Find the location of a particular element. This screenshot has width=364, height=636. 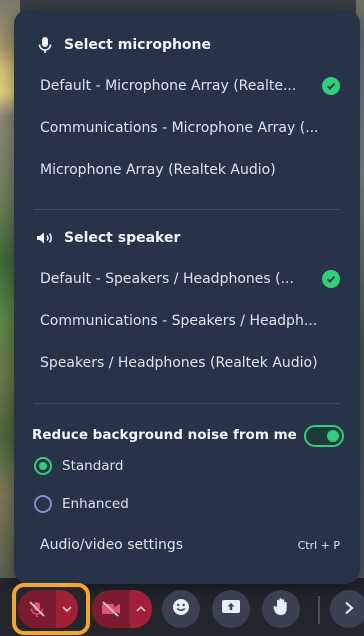

radio-unselected-icon is located at coordinates (43, 504).